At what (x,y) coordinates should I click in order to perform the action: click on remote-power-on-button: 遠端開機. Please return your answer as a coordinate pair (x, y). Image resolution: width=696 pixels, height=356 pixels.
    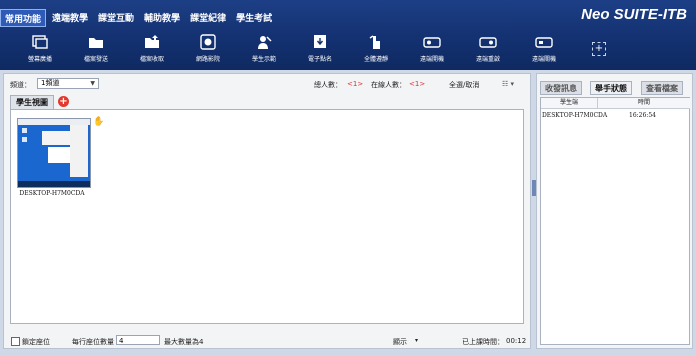
    Looking at the image, I should click on (432, 48).